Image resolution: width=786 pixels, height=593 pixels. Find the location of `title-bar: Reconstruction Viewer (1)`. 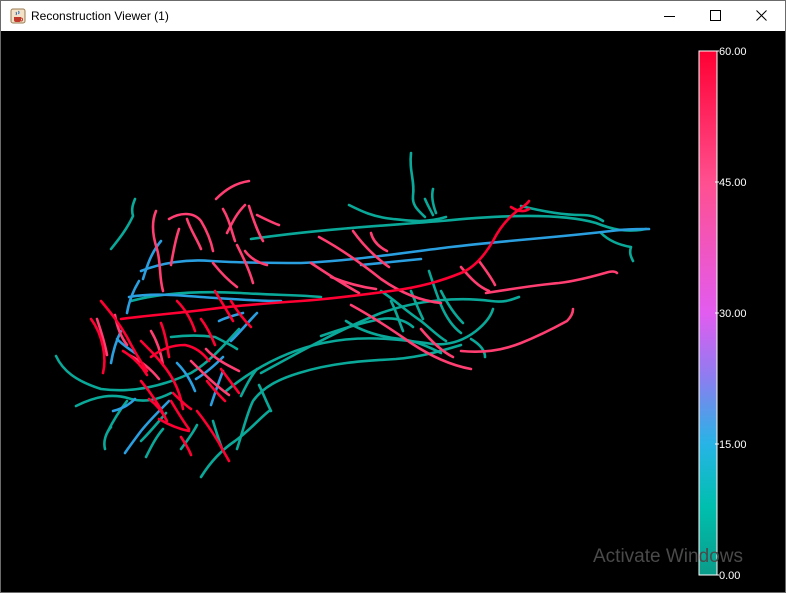

title-bar: Reconstruction Viewer (1) is located at coordinates (393, 16).